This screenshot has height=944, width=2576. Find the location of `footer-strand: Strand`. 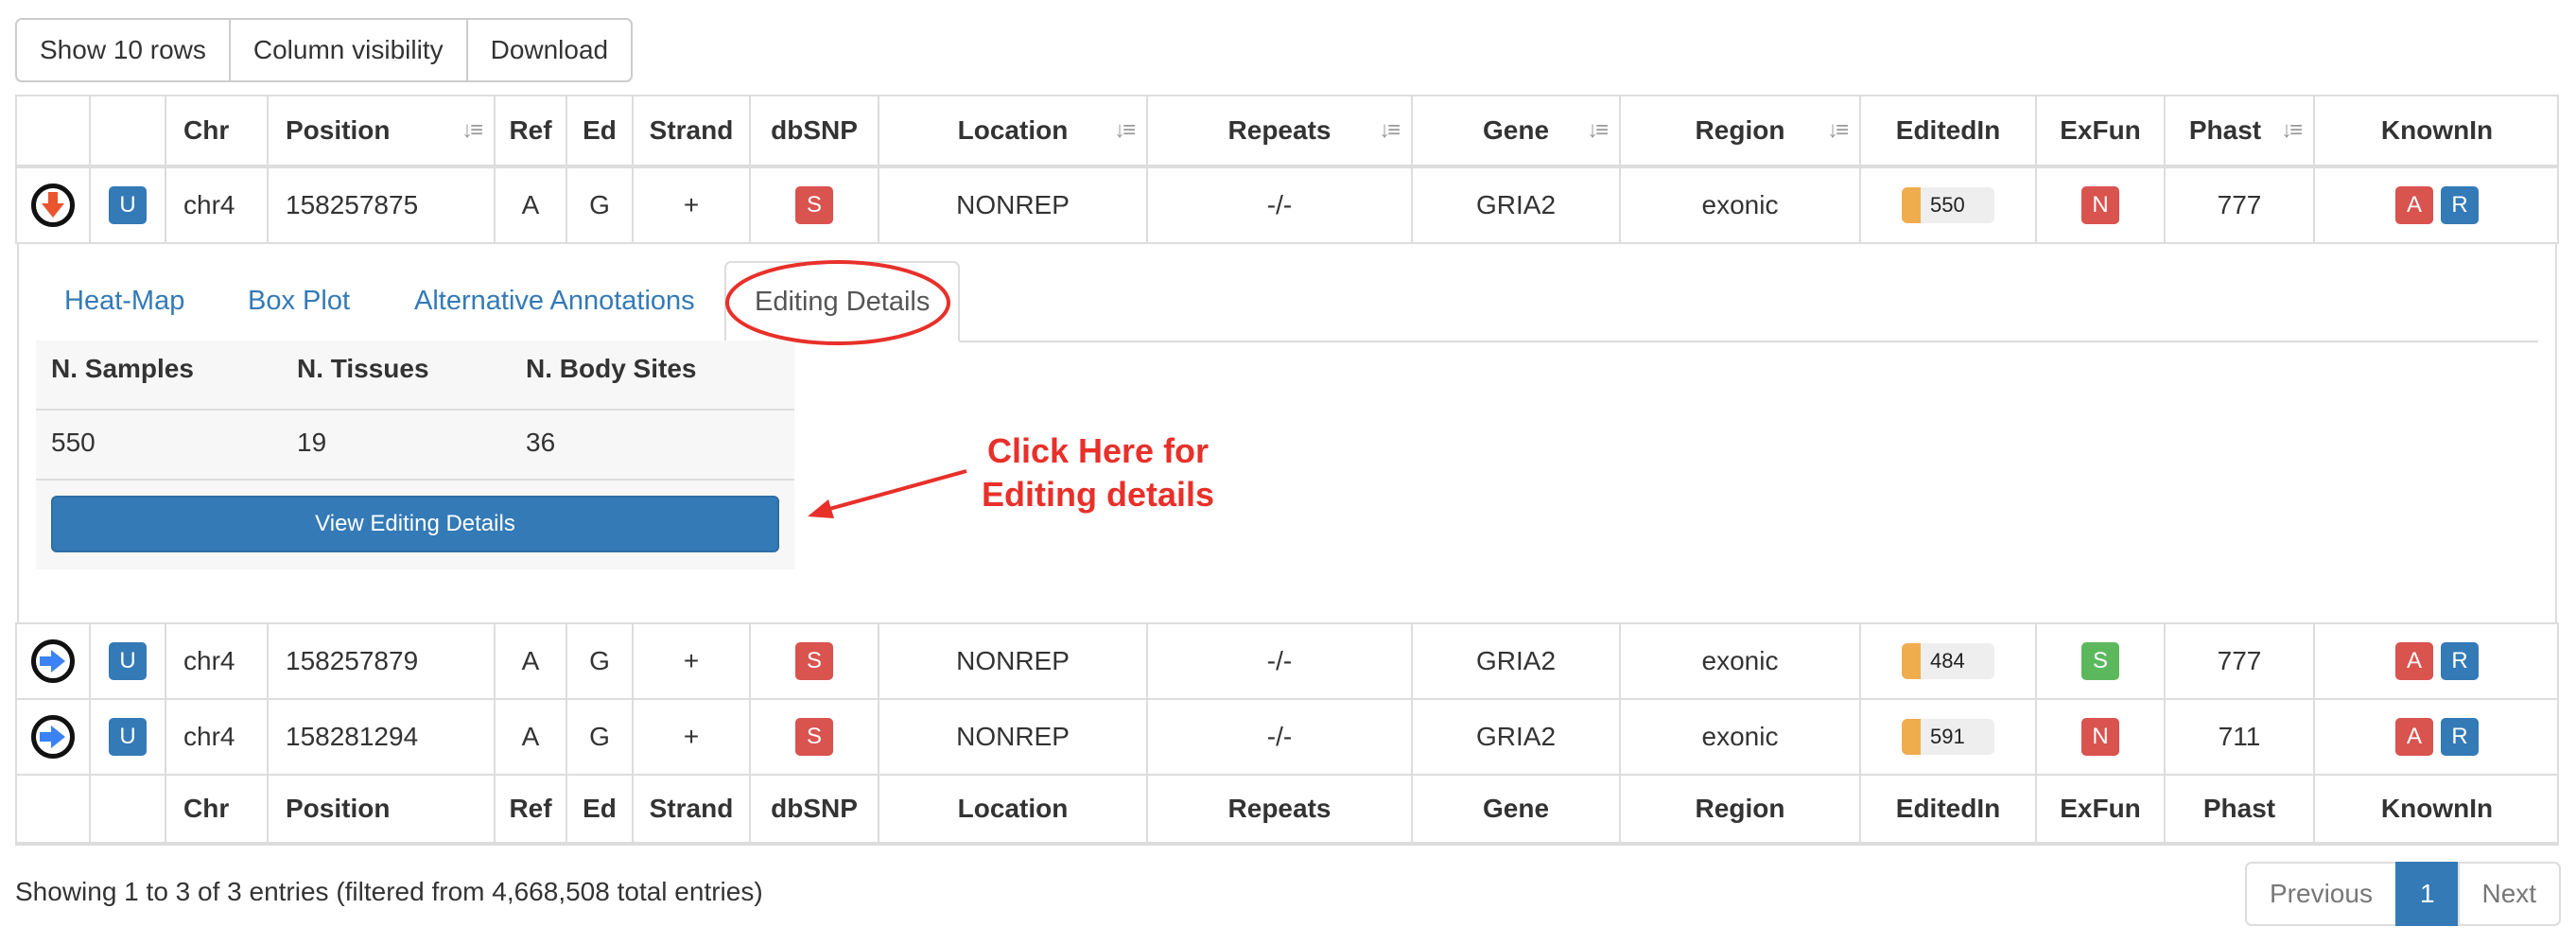

footer-strand: Strand is located at coordinates (690, 809).